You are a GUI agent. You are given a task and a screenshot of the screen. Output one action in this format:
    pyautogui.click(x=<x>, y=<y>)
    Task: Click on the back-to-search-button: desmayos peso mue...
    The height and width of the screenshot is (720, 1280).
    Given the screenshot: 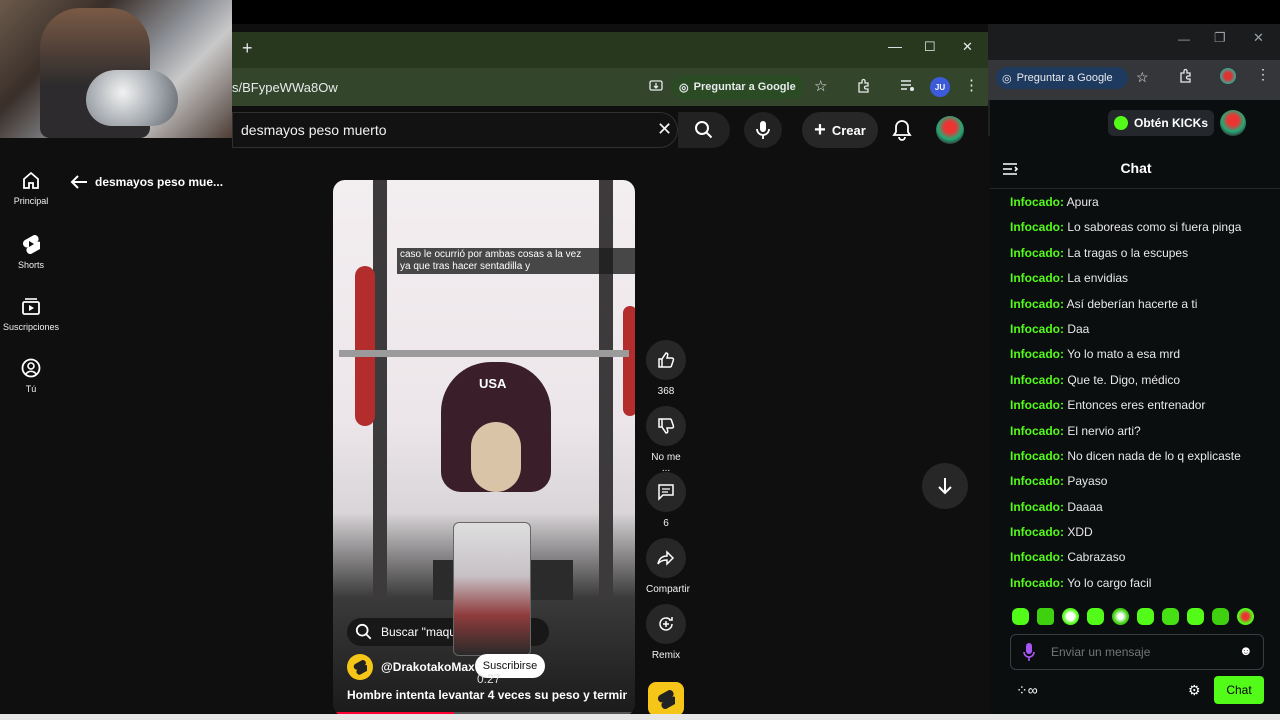 What is the action you would take?
    pyautogui.click(x=146, y=182)
    